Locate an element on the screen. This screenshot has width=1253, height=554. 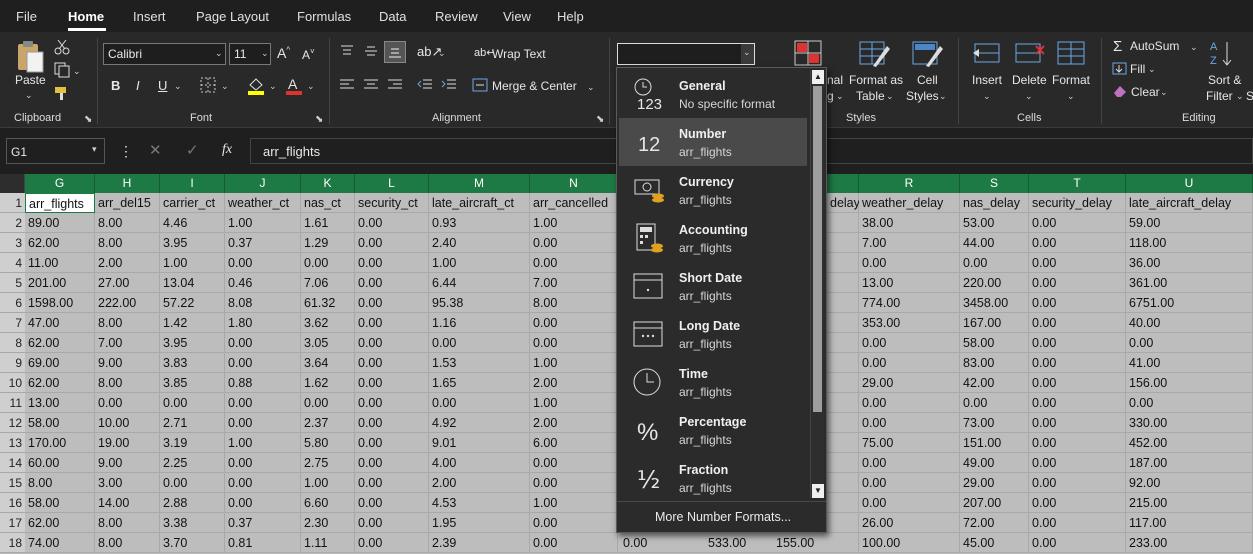
scroll-thumb is located at coordinates (817, 249).